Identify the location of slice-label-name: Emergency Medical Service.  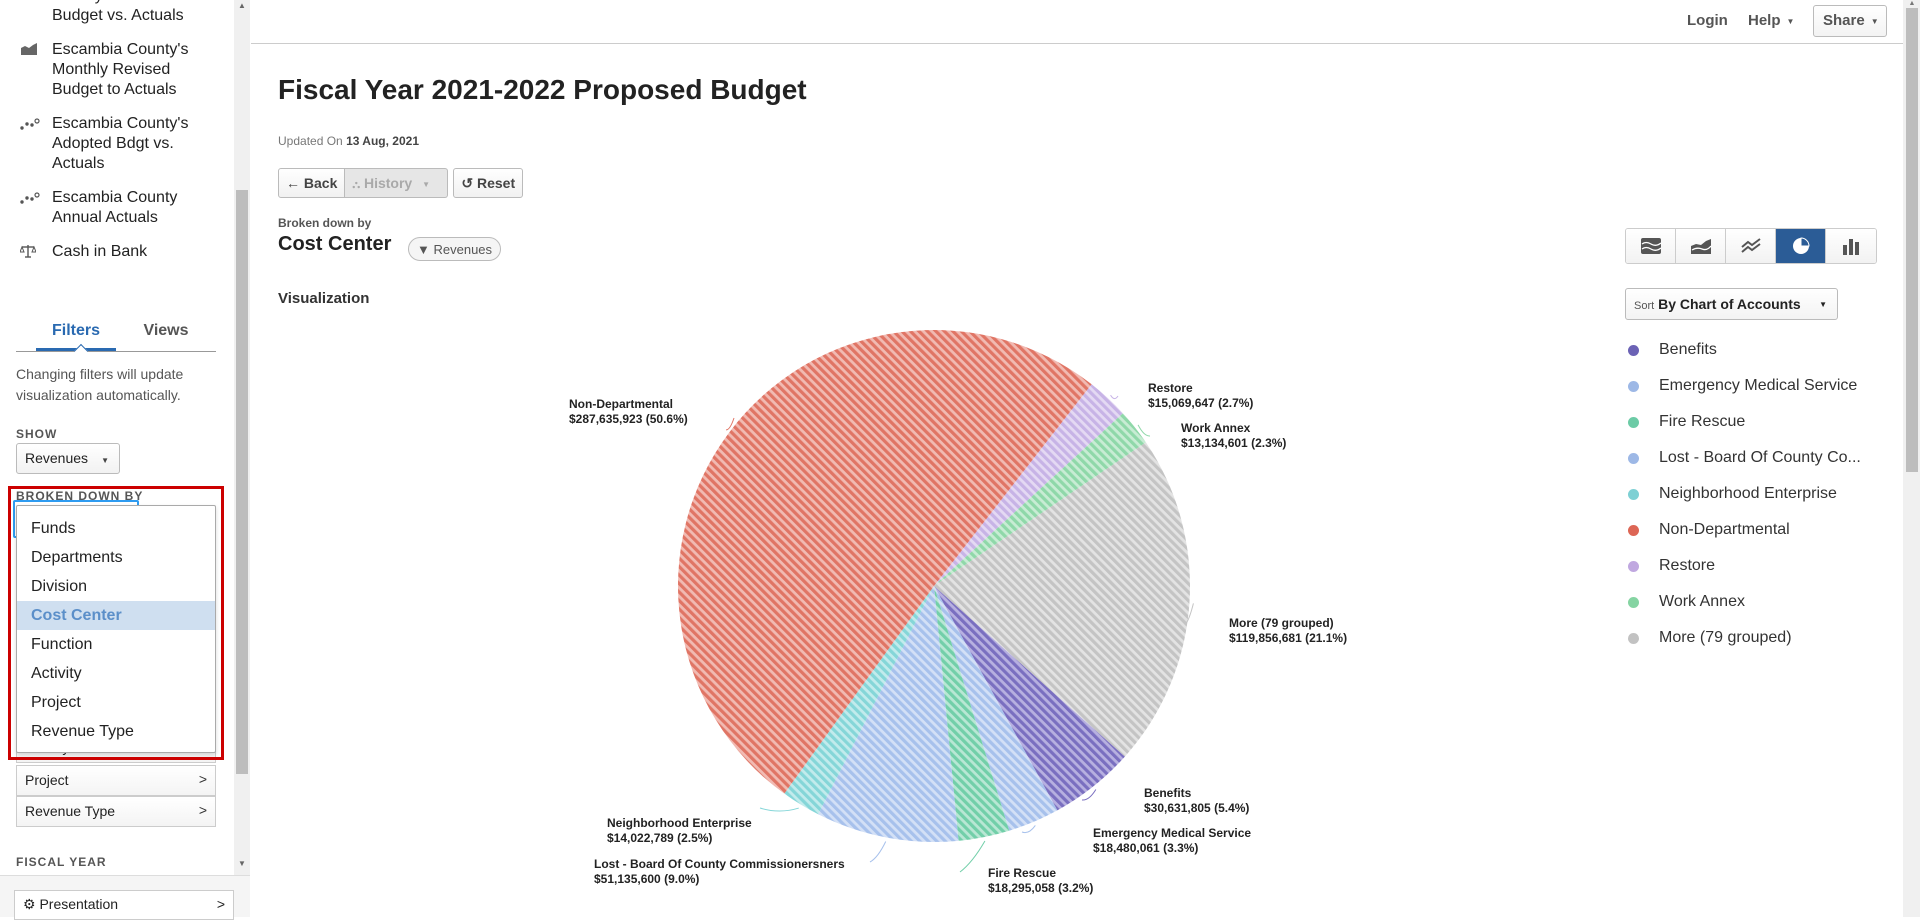
(1172, 833).